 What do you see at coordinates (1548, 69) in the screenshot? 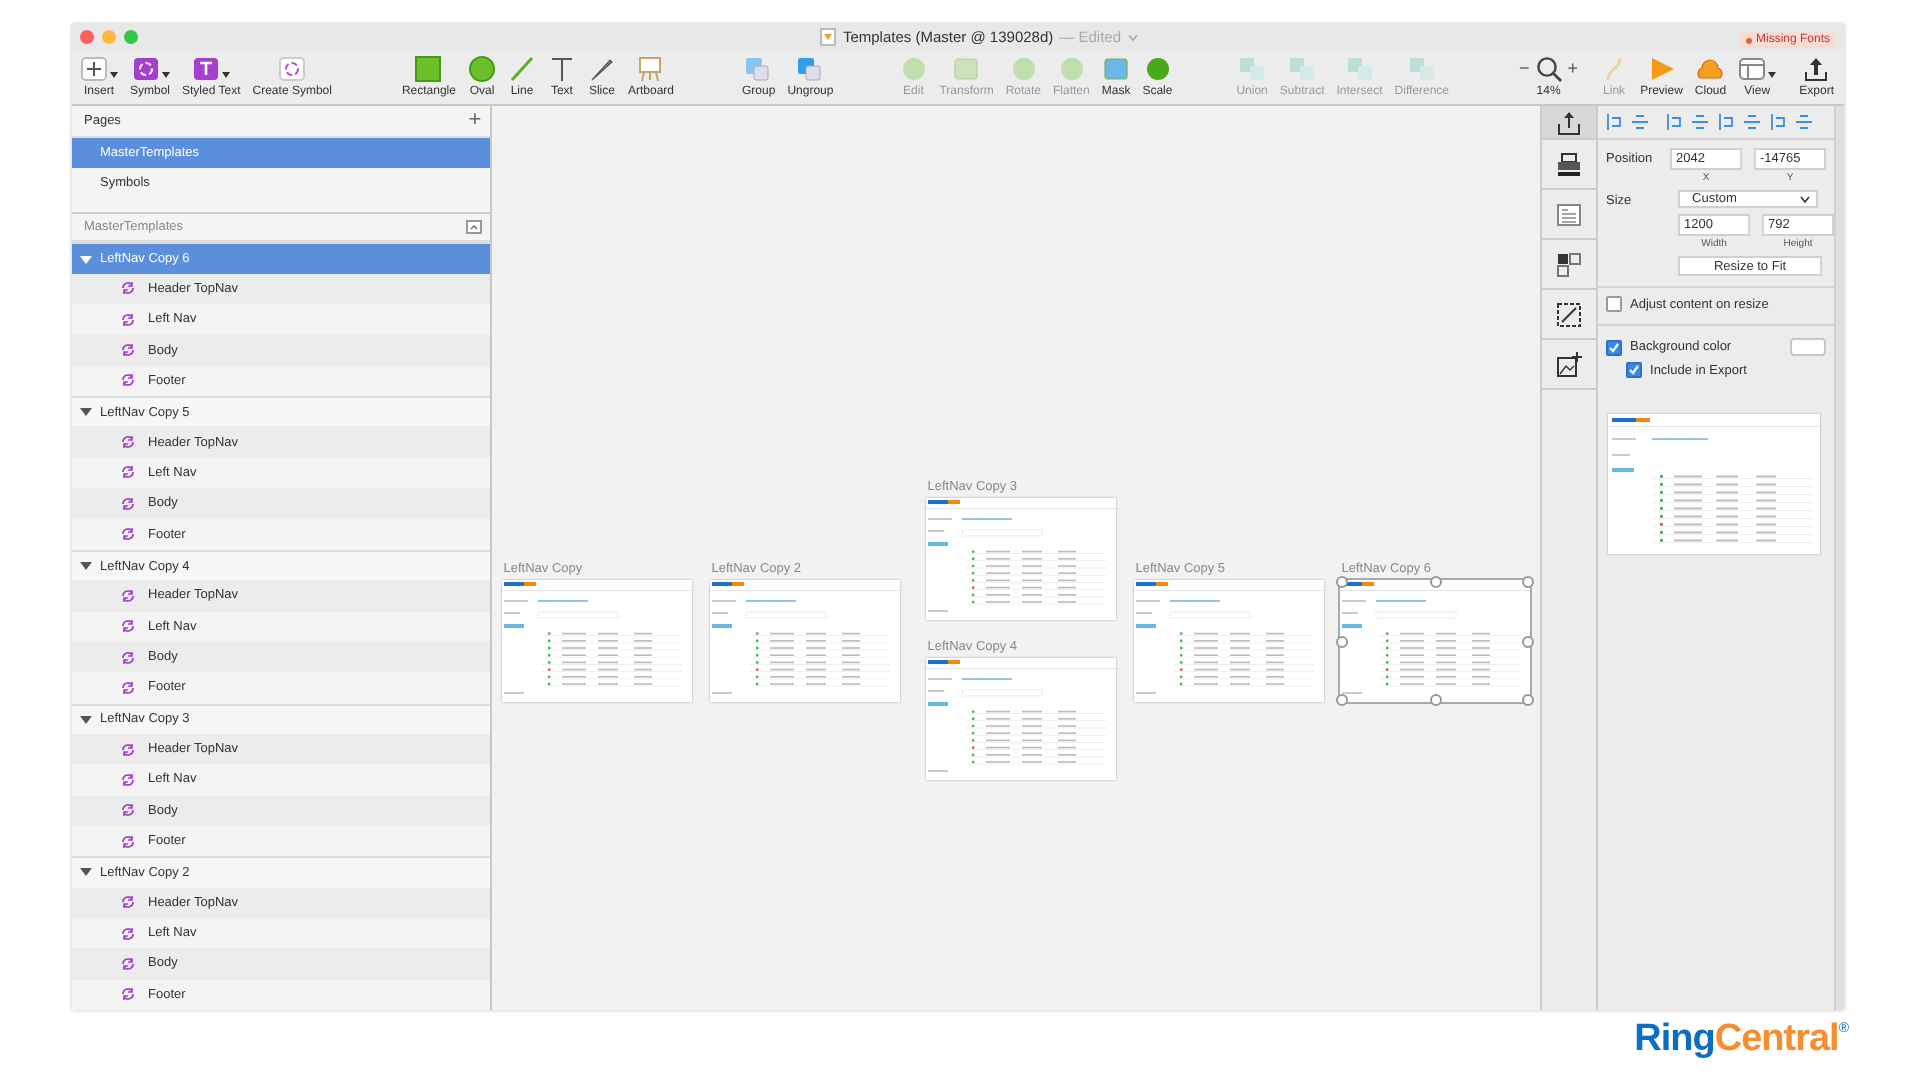
I see `search-icon` at bounding box center [1548, 69].